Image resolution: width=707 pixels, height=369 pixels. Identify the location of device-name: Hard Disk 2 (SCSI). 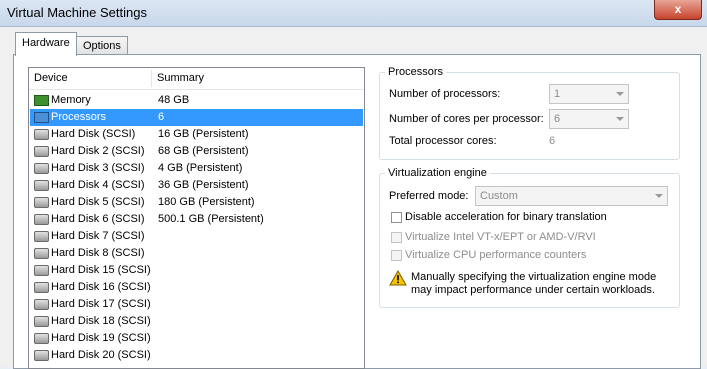
(98, 151).